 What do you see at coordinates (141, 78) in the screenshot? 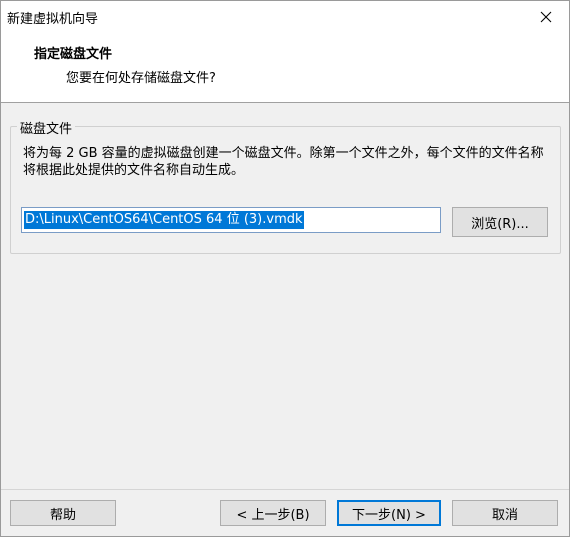
I see `page-subtitle: 您要在何处存储磁盘文件?` at bounding box center [141, 78].